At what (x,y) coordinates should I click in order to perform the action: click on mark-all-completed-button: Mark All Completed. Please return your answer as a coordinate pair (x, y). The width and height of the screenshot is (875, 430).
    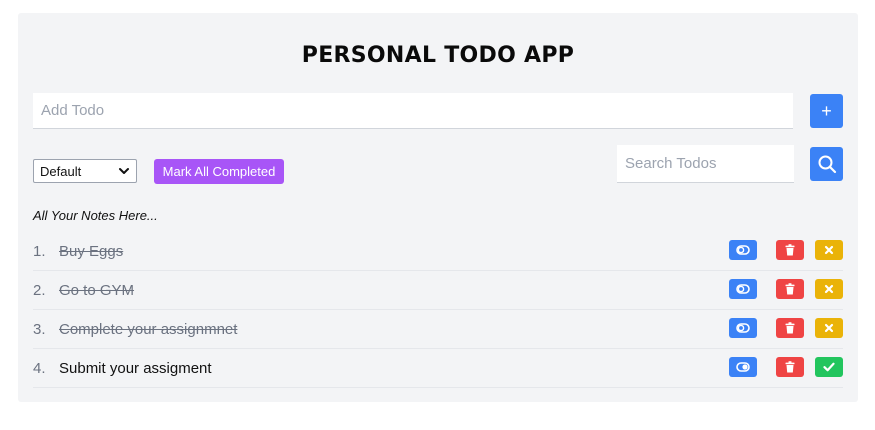
    Looking at the image, I should click on (219, 171).